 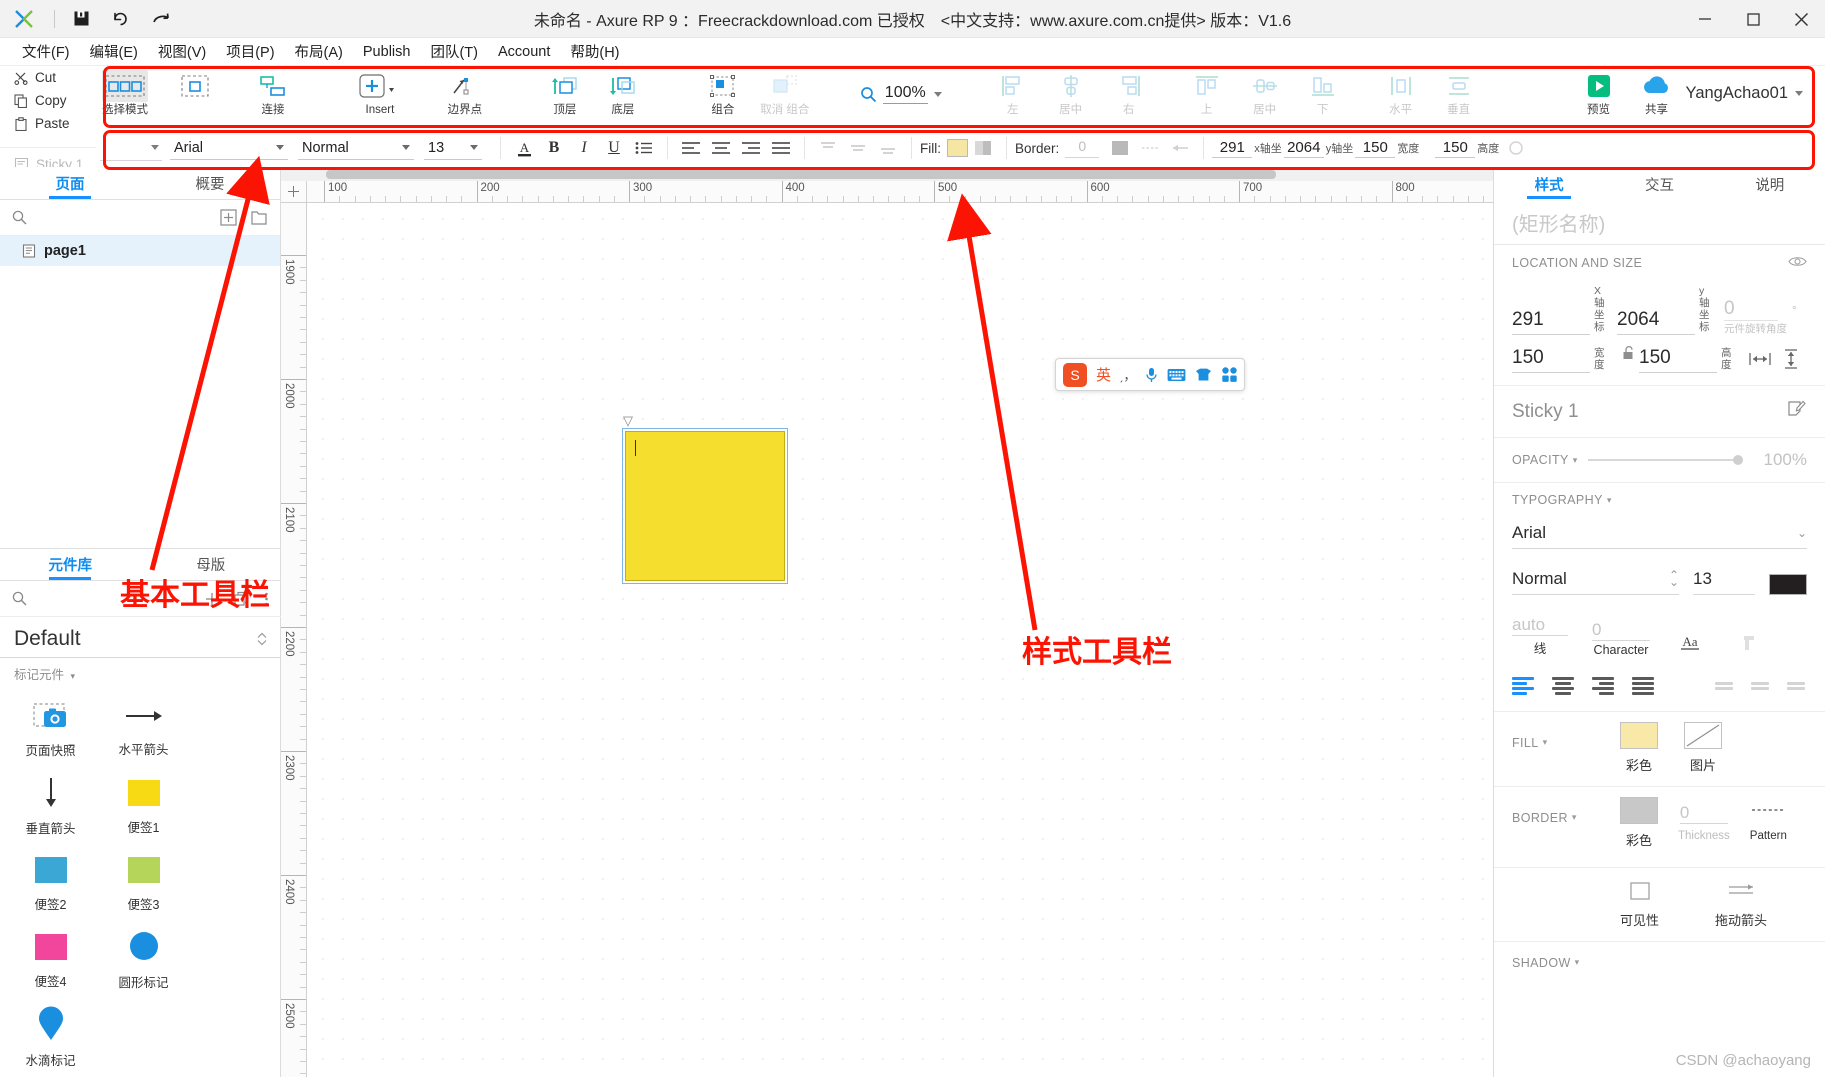 What do you see at coordinates (48, 123) in the screenshot?
I see `paste-button: Paste` at bounding box center [48, 123].